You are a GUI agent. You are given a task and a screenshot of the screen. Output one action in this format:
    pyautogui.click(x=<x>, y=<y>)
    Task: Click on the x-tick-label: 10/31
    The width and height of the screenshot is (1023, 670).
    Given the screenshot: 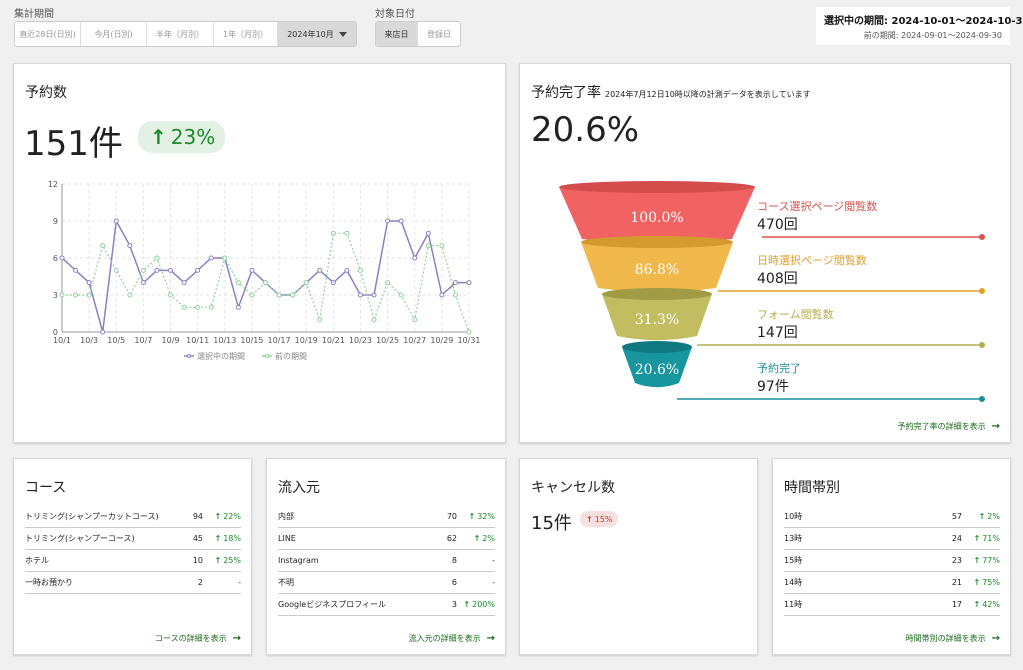 What is the action you would take?
    pyautogui.click(x=468, y=340)
    